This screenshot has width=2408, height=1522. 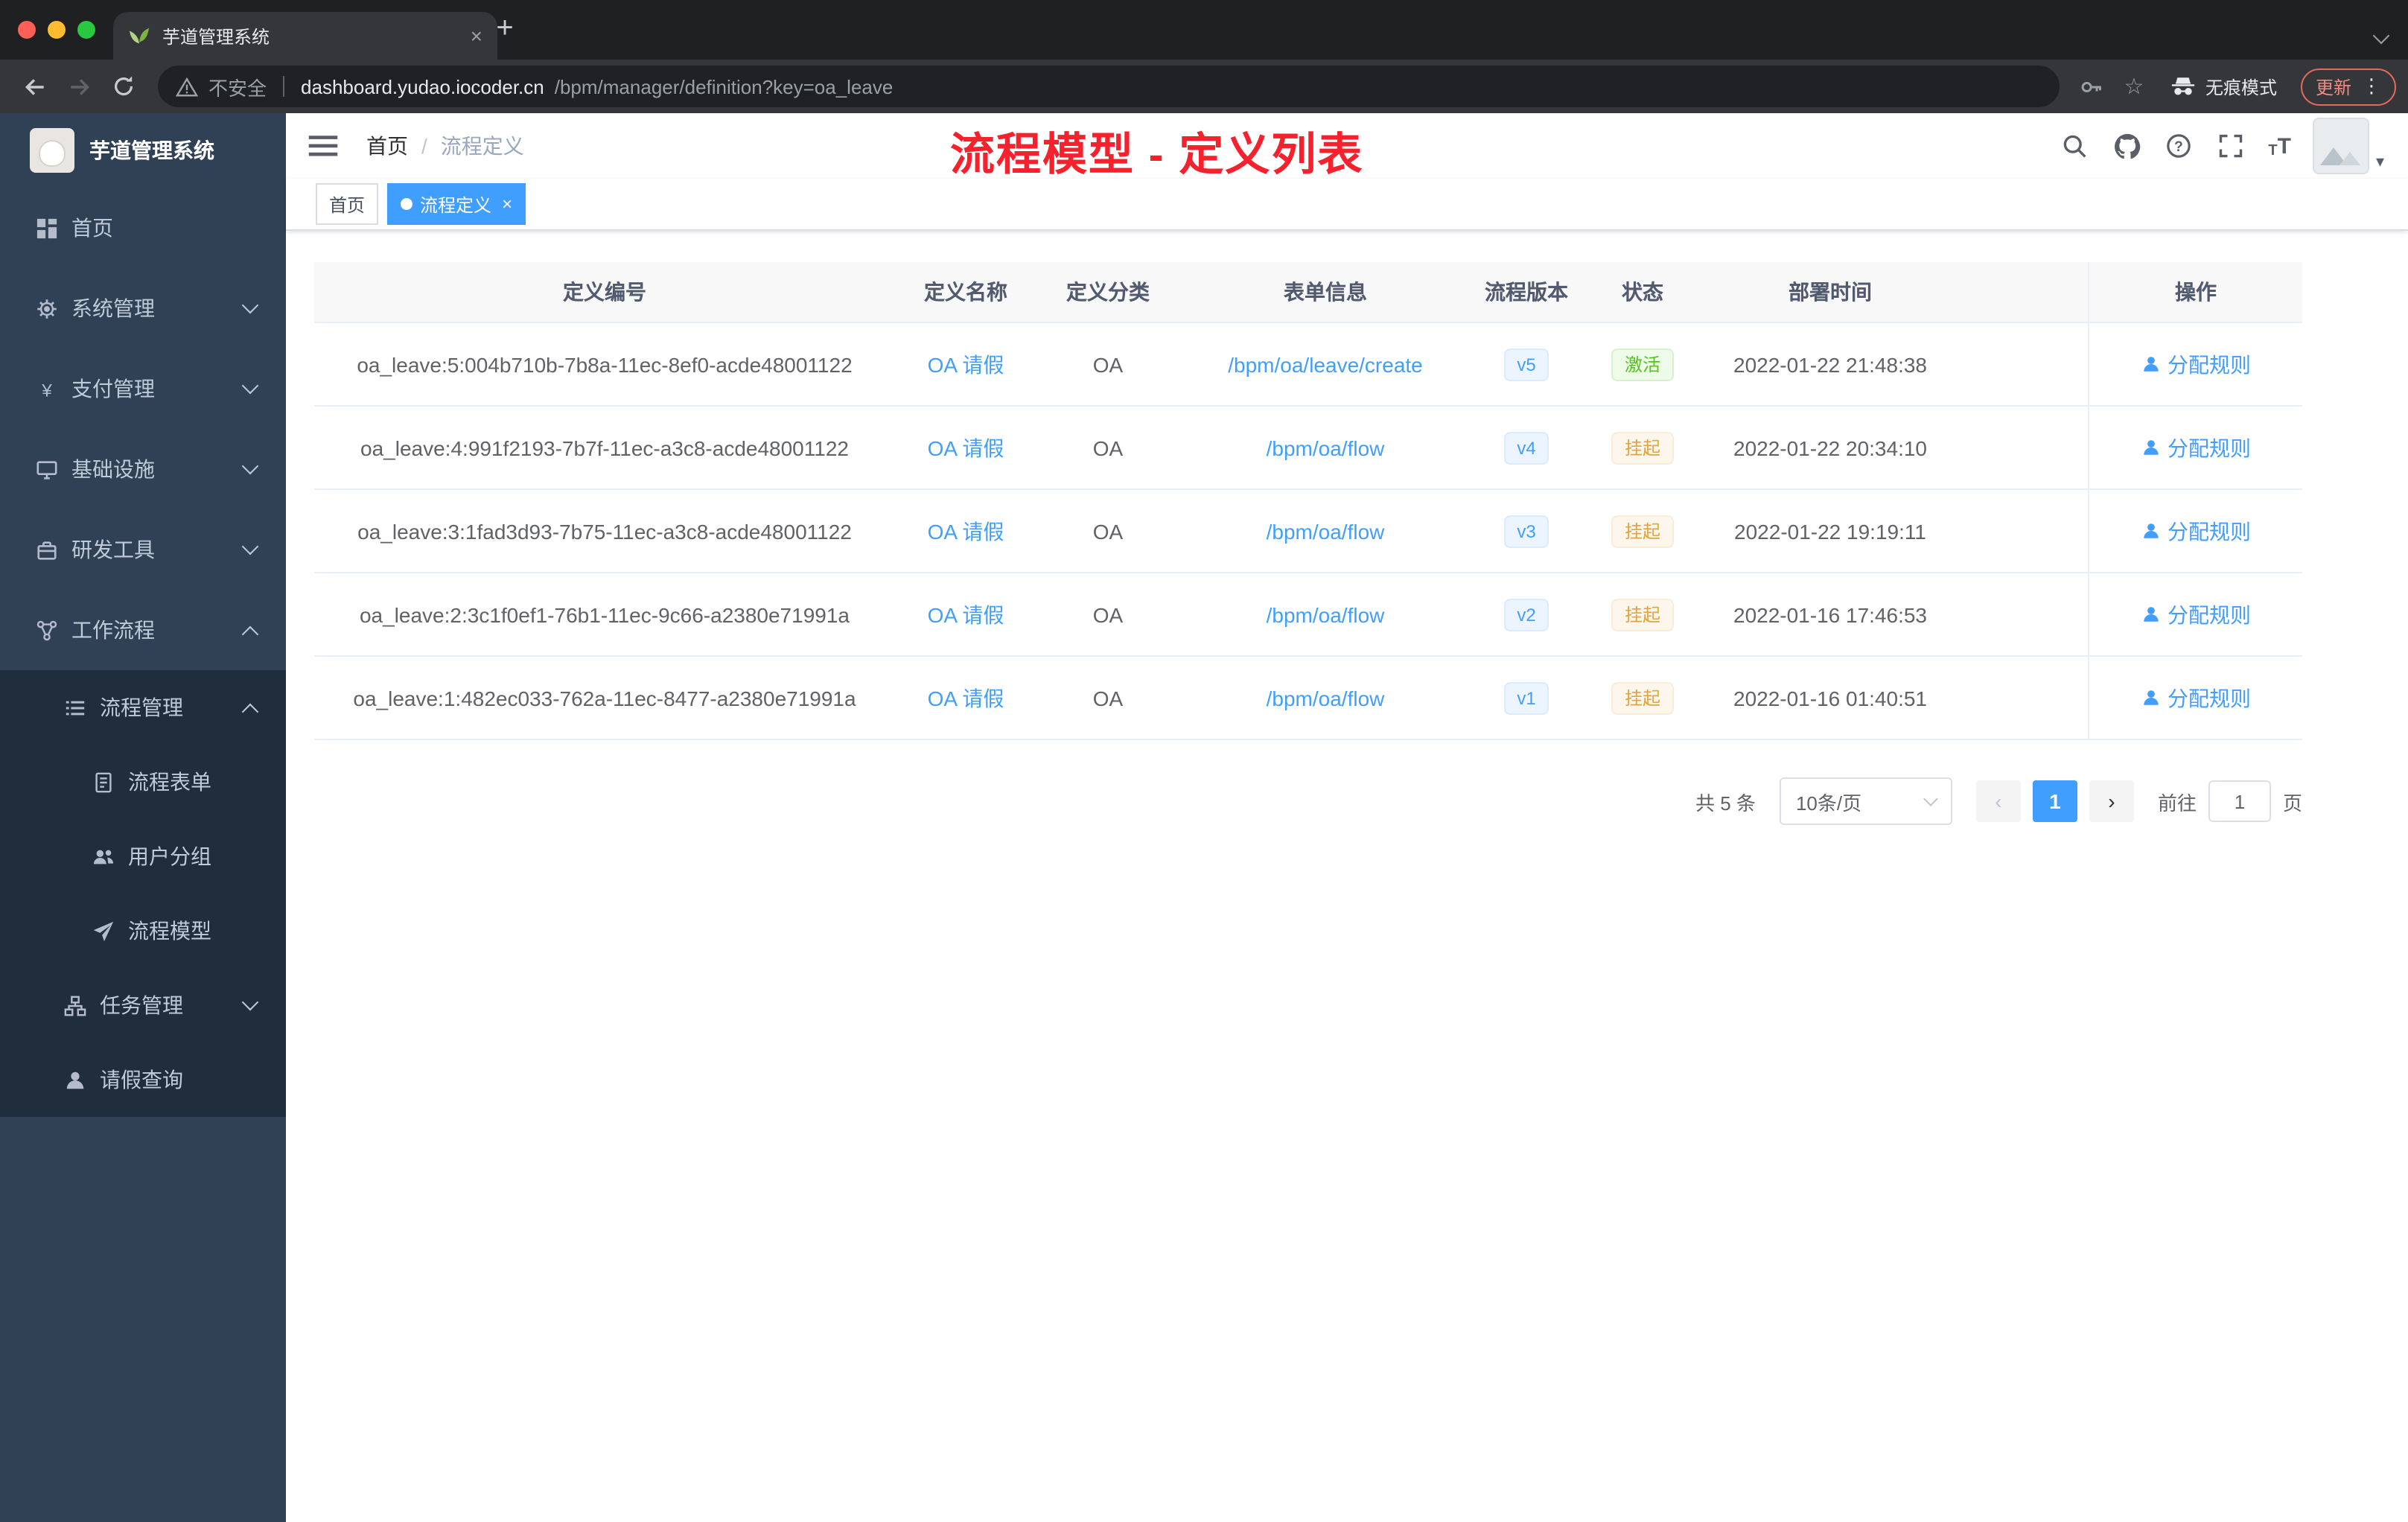 What do you see at coordinates (143, 630) in the screenshot?
I see `sidebar-item-workflow: 工作流程` at bounding box center [143, 630].